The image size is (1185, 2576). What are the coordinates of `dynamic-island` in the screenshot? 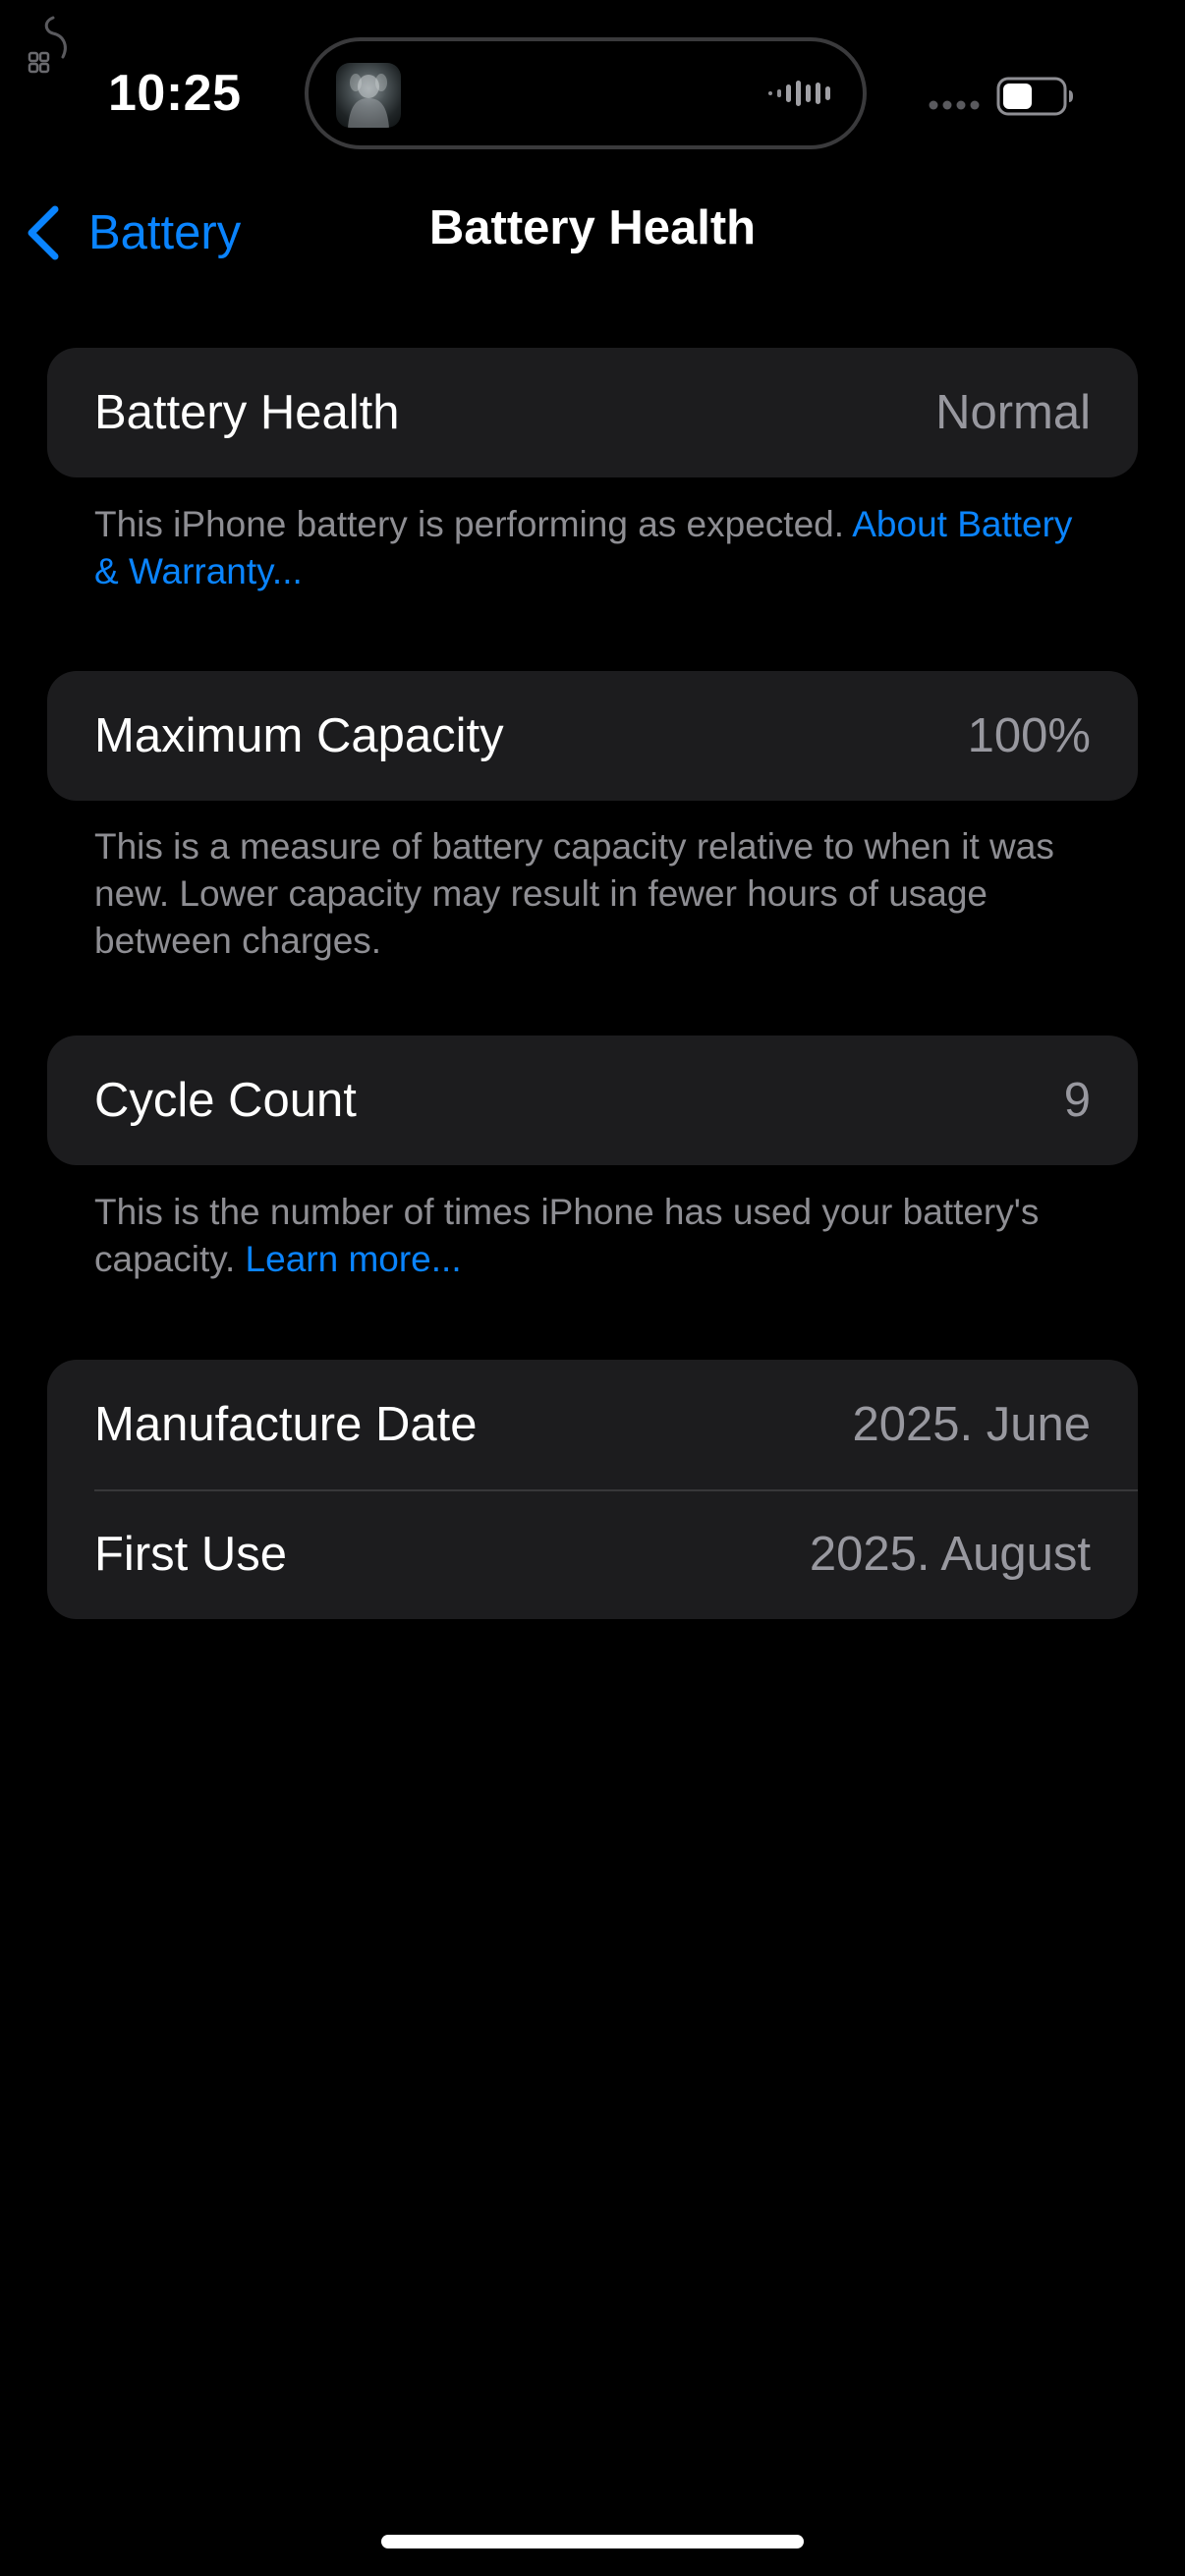 It's located at (586, 93).